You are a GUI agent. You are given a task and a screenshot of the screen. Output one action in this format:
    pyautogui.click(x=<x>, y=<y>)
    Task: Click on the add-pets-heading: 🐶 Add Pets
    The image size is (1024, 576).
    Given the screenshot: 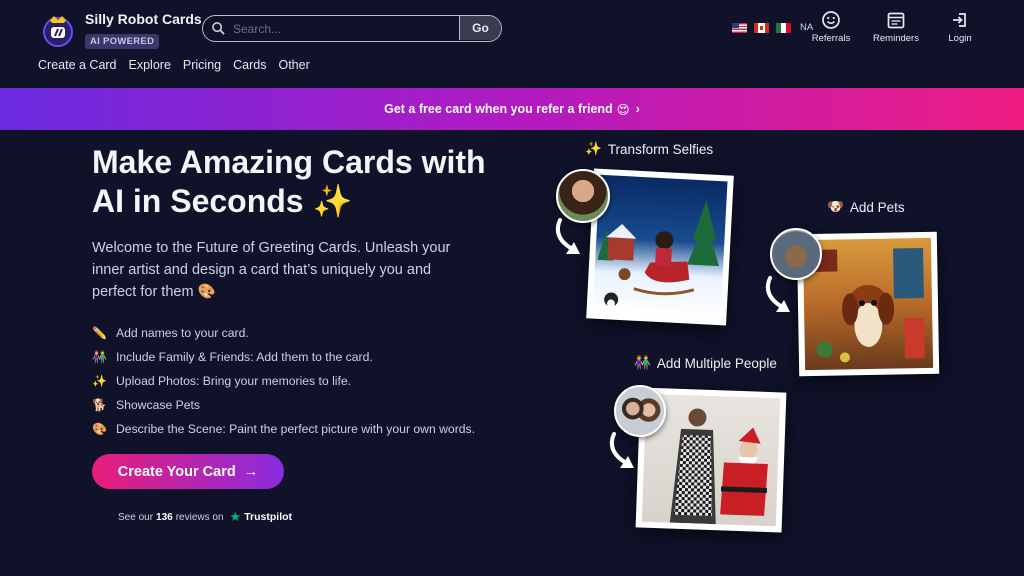 What is the action you would take?
    pyautogui.click(x=866, y=207)
    